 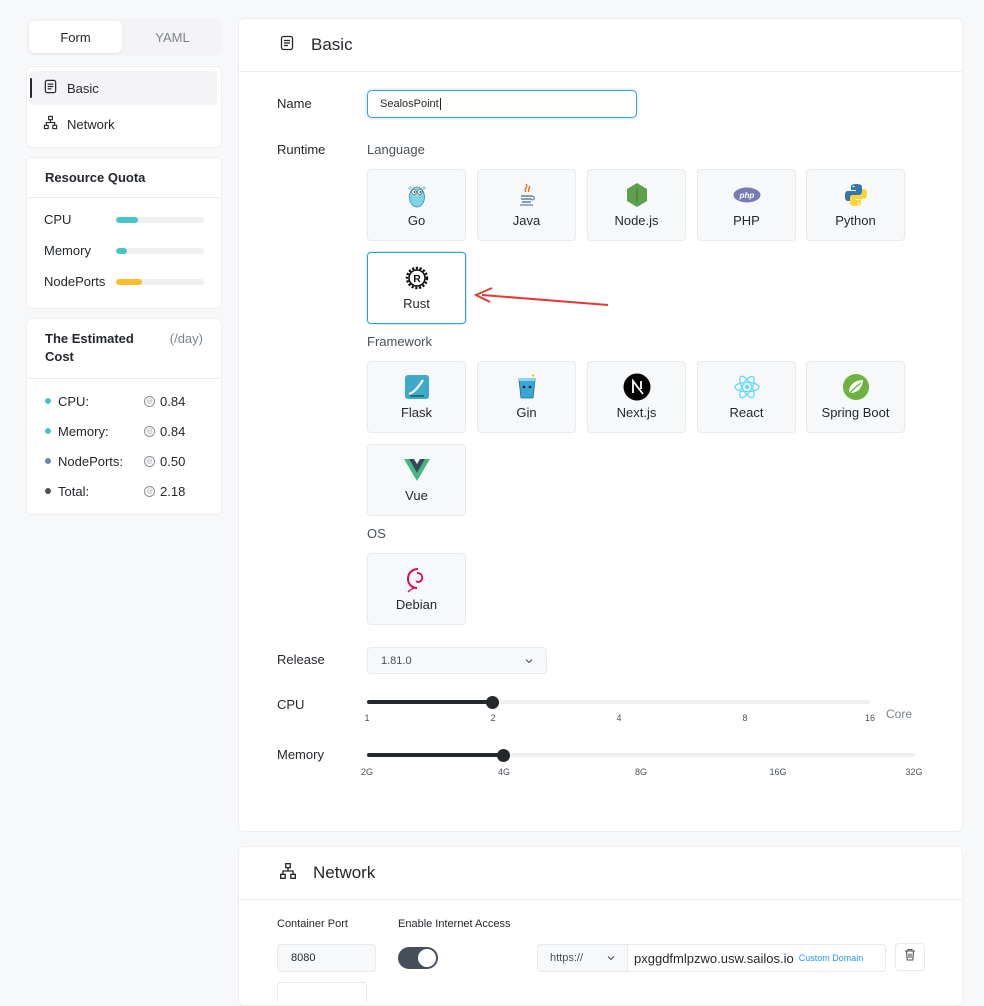 I want to click on additional-port-input, so click(x=322, y=992).